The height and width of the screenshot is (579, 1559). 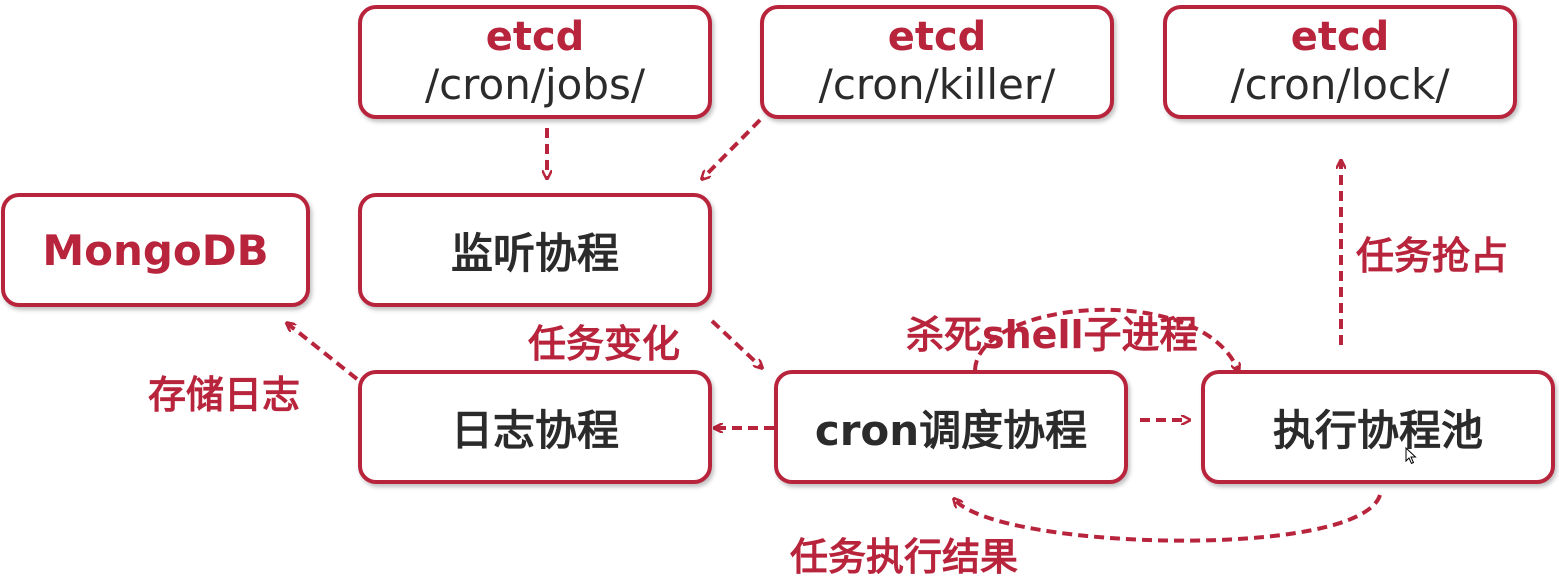 I want to click on etcd-jobs-node: etcd /cron/jobs/, so click(x=535, y=62).